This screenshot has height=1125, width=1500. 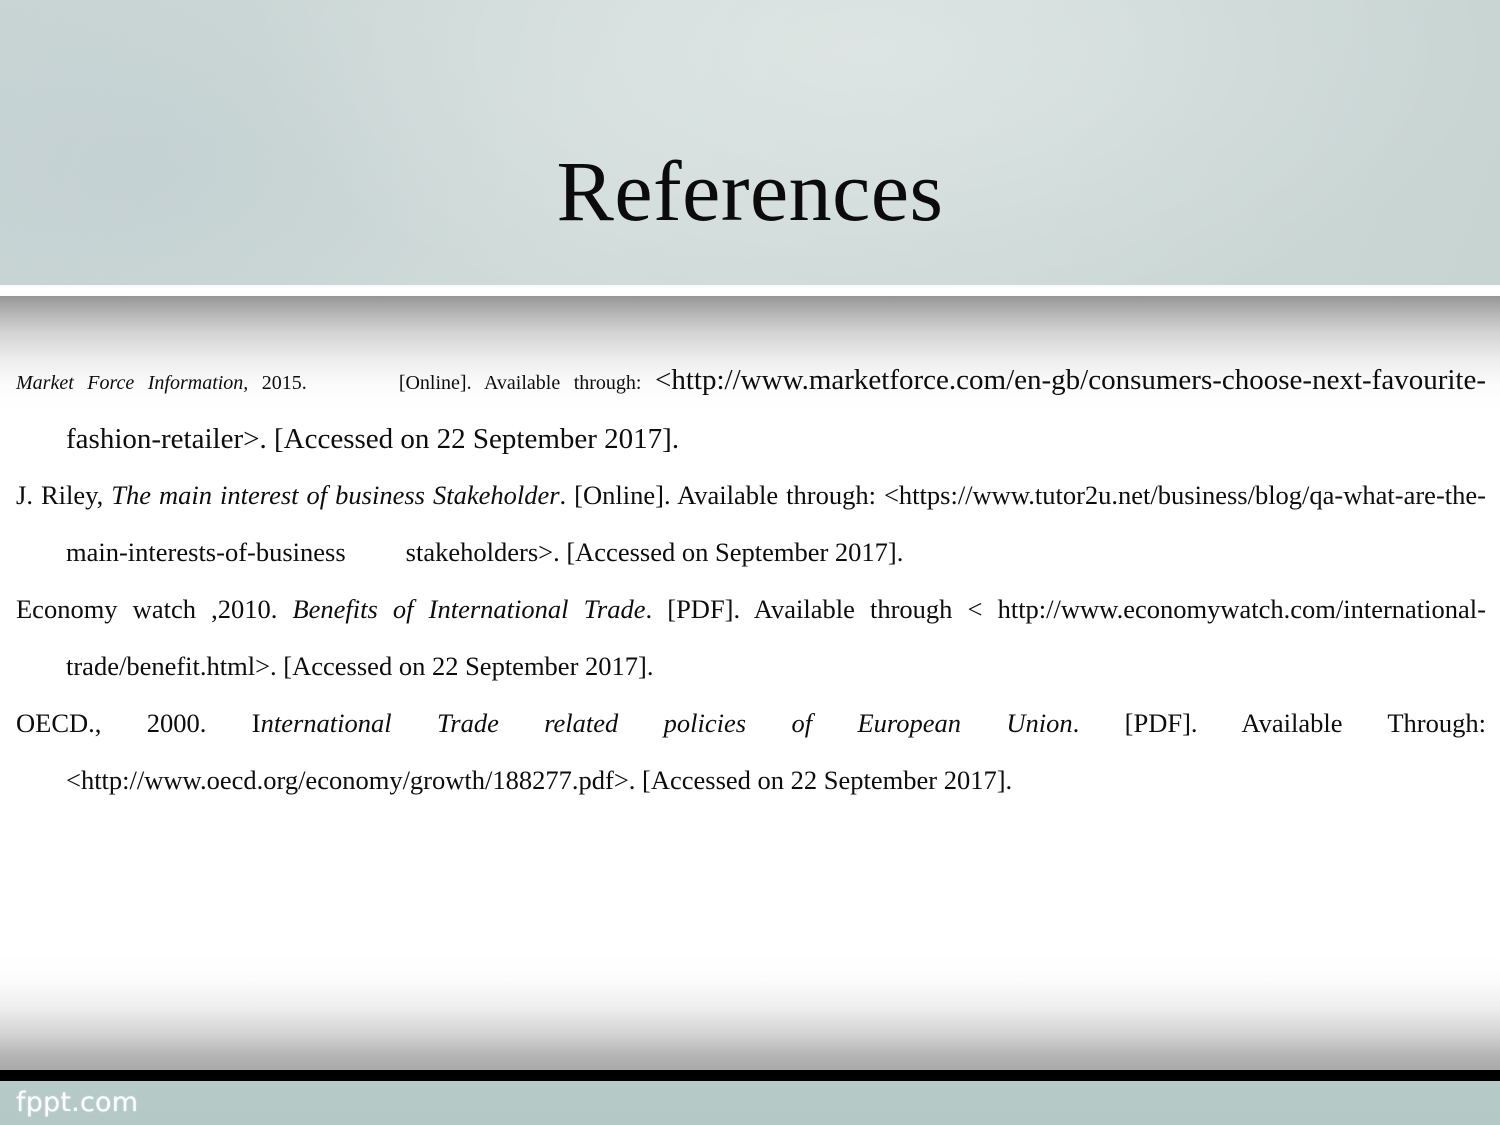 What do you see at coordinates (138, 723) in the screenshot?
I see `reference-4-author: OECD., 2000. I` at bounding box center [138, 723].